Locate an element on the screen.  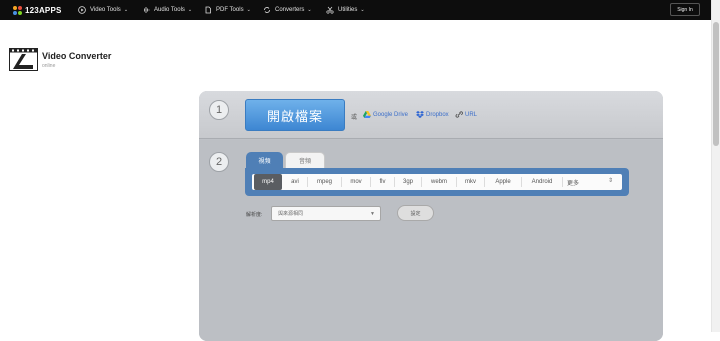
format-webm: webm is located at coordinates (439, 182).